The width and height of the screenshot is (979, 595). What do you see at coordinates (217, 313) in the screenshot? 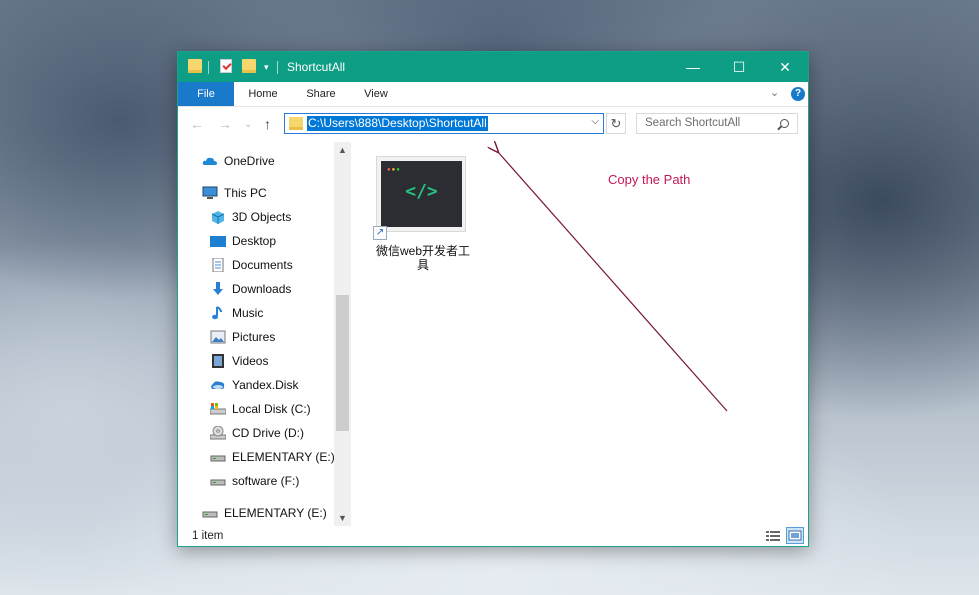
I see `music-icon` at bounding box center [217, 313].